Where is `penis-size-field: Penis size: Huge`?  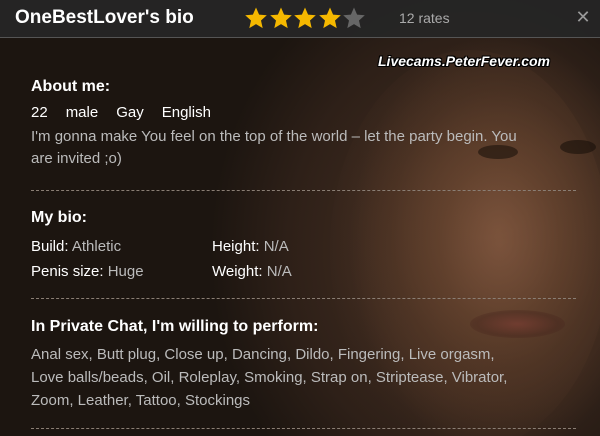 penis-size-field: Penis size: Huge is located at coordinates (87, 272).